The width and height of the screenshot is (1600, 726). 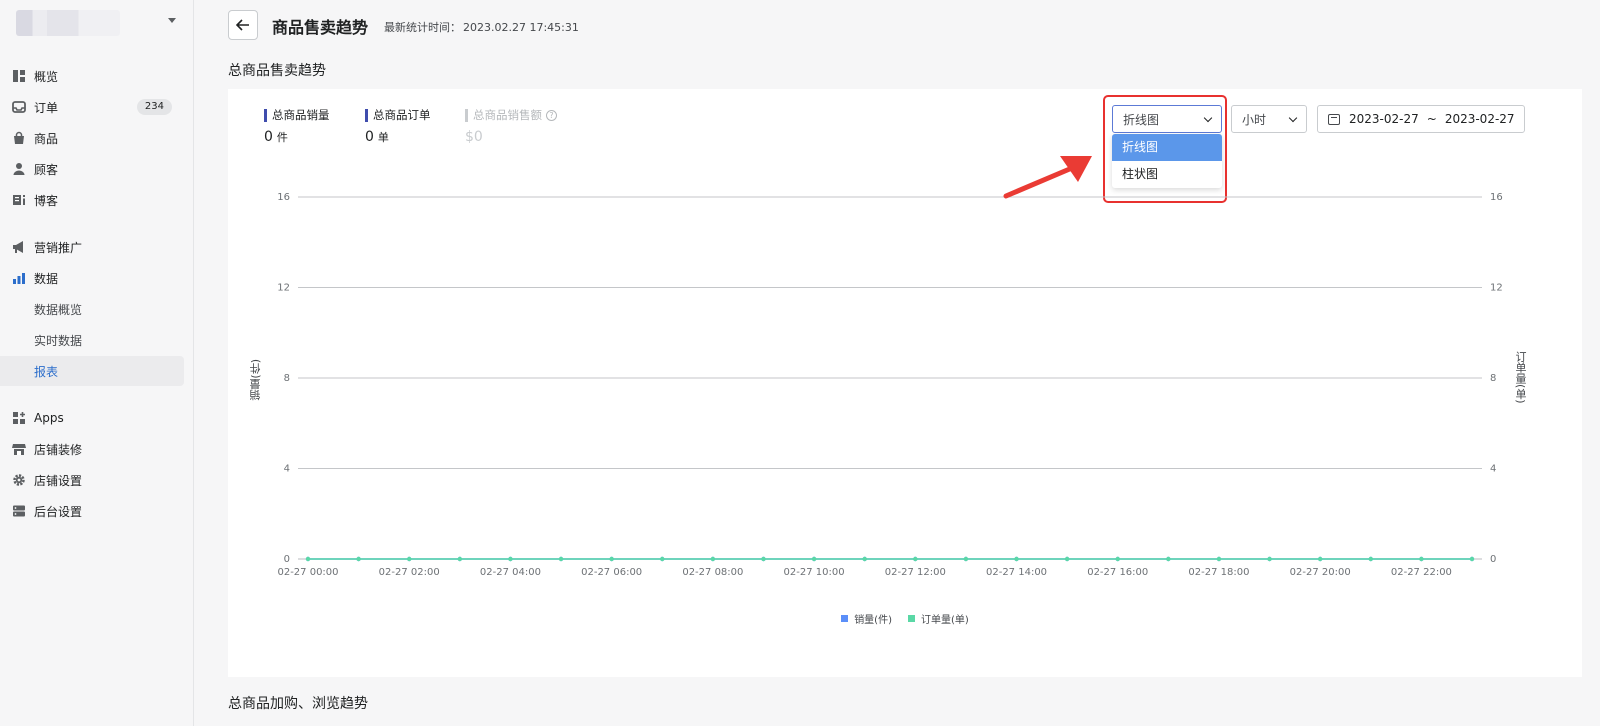 I want to click on x-tick-label: 02-27 00:00, so click(x=307, y=572).